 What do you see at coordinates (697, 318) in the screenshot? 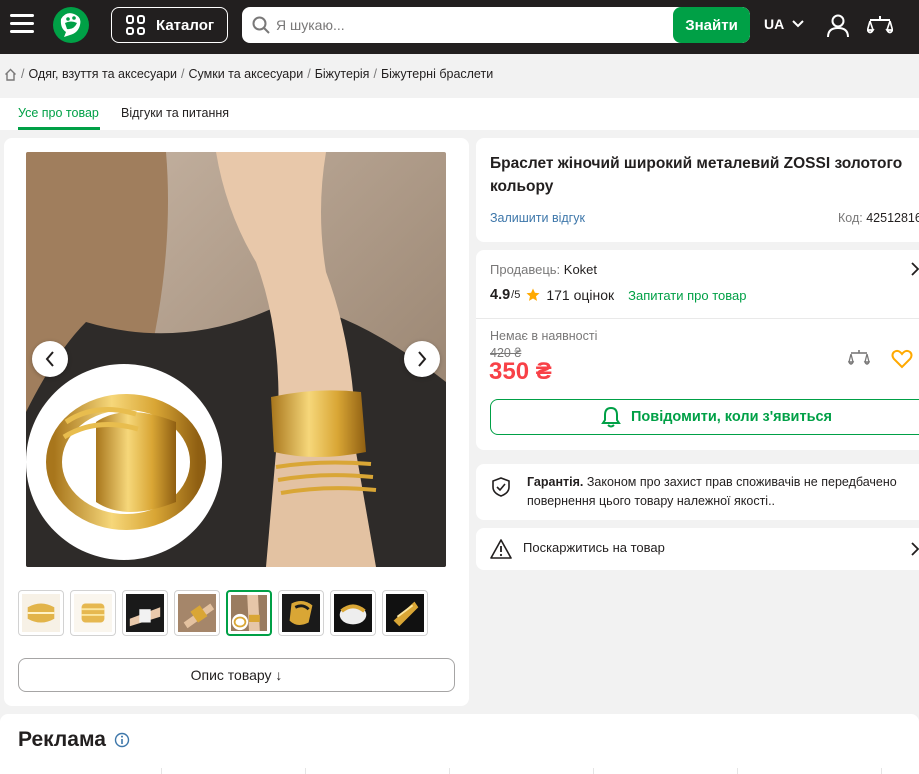
I see `divider` at bounding box center [697, 318].